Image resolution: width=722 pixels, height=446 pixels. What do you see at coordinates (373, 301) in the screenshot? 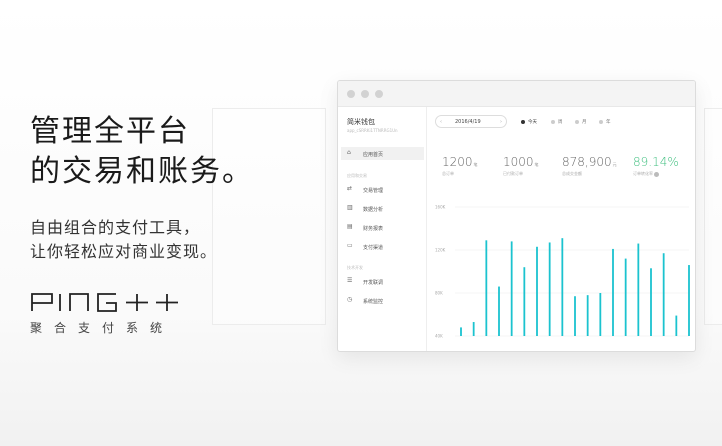
I see `sidebar-item-label: 系统监控` at bounding box center [373, 301].